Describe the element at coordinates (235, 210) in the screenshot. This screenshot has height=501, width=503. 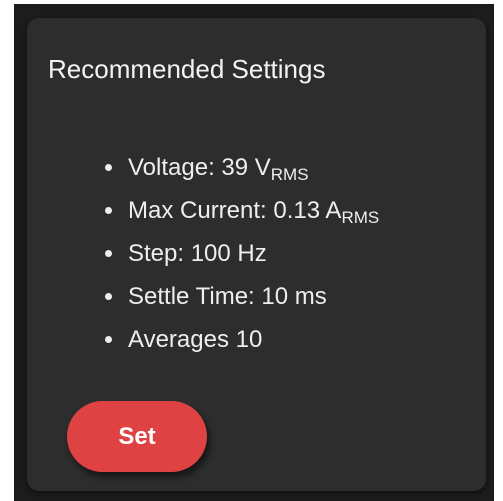
I see `setting-label: Max Current: 0.13 A` at that location.